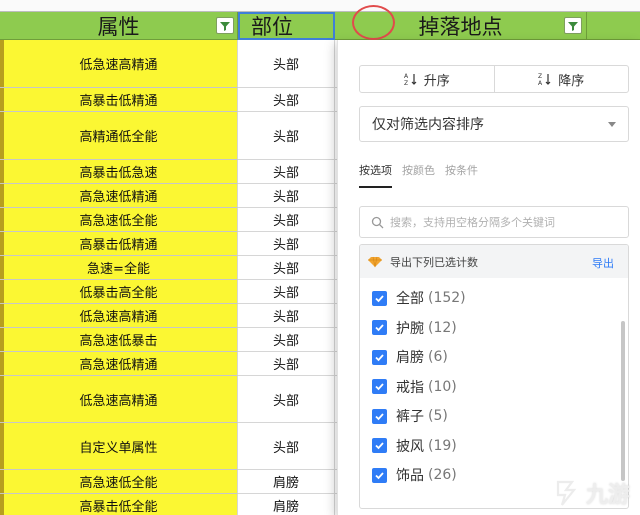 The height and width of the screenshot is (515, 640). I want to click on attribute-value: 高暴击低全能, so click(118, 507).